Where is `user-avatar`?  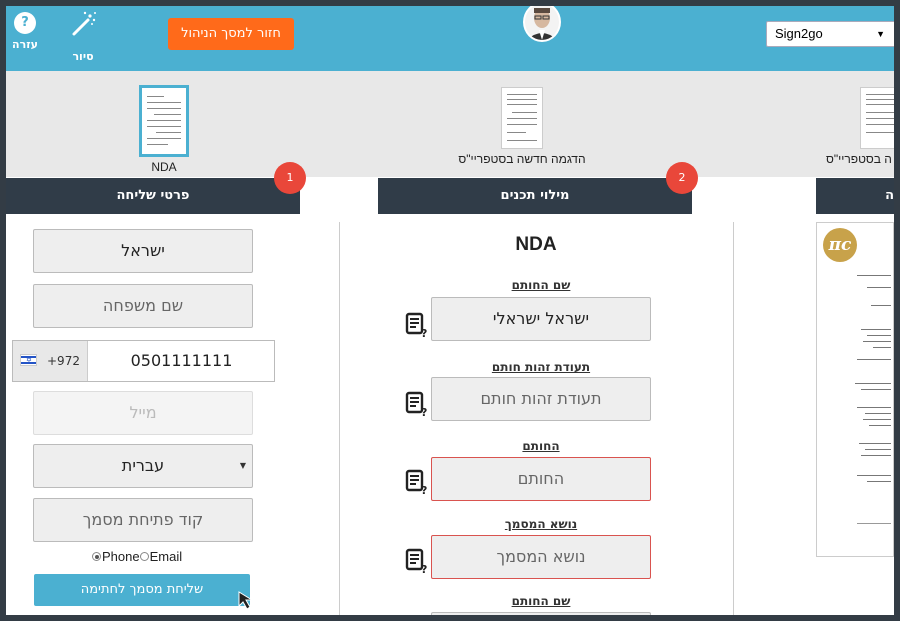
user-avatar is located at coordinates (542, 24).